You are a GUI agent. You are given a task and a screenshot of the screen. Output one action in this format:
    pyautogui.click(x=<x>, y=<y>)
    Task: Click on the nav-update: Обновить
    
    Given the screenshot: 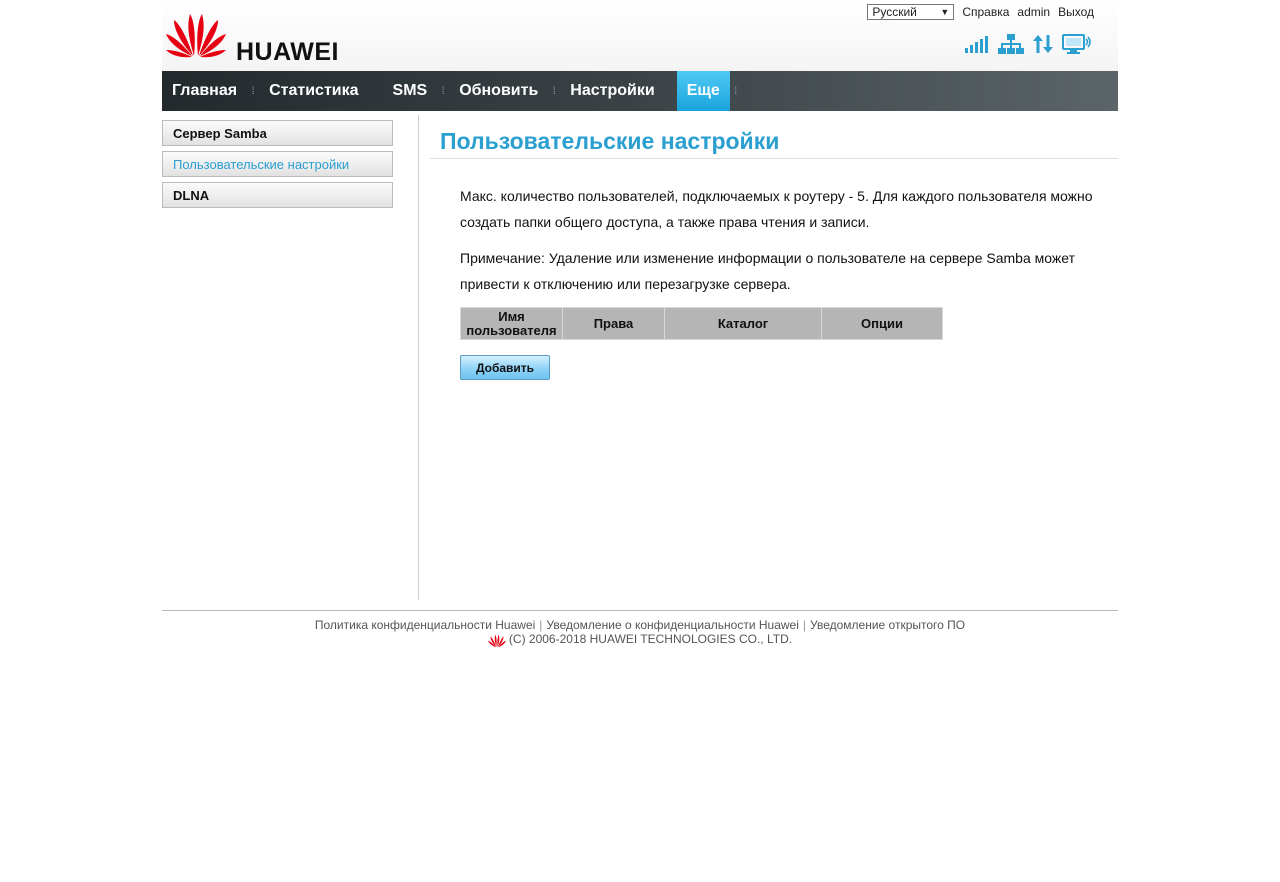 What is the action you would take?
    pyautogui.click(x=498, y=91)
    